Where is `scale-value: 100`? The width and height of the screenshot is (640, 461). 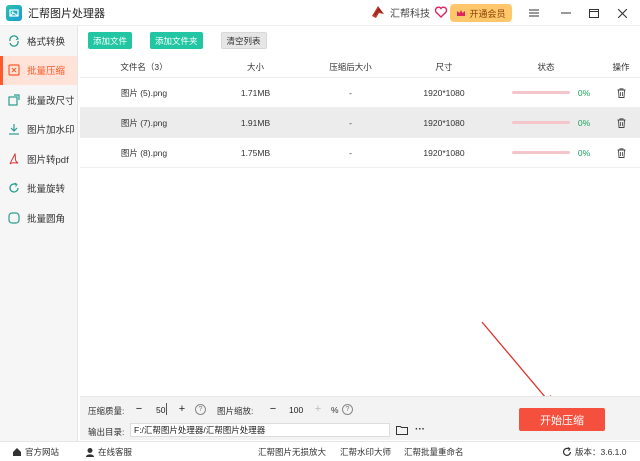
scale-value: 100 is located at coordinates (296, 410).